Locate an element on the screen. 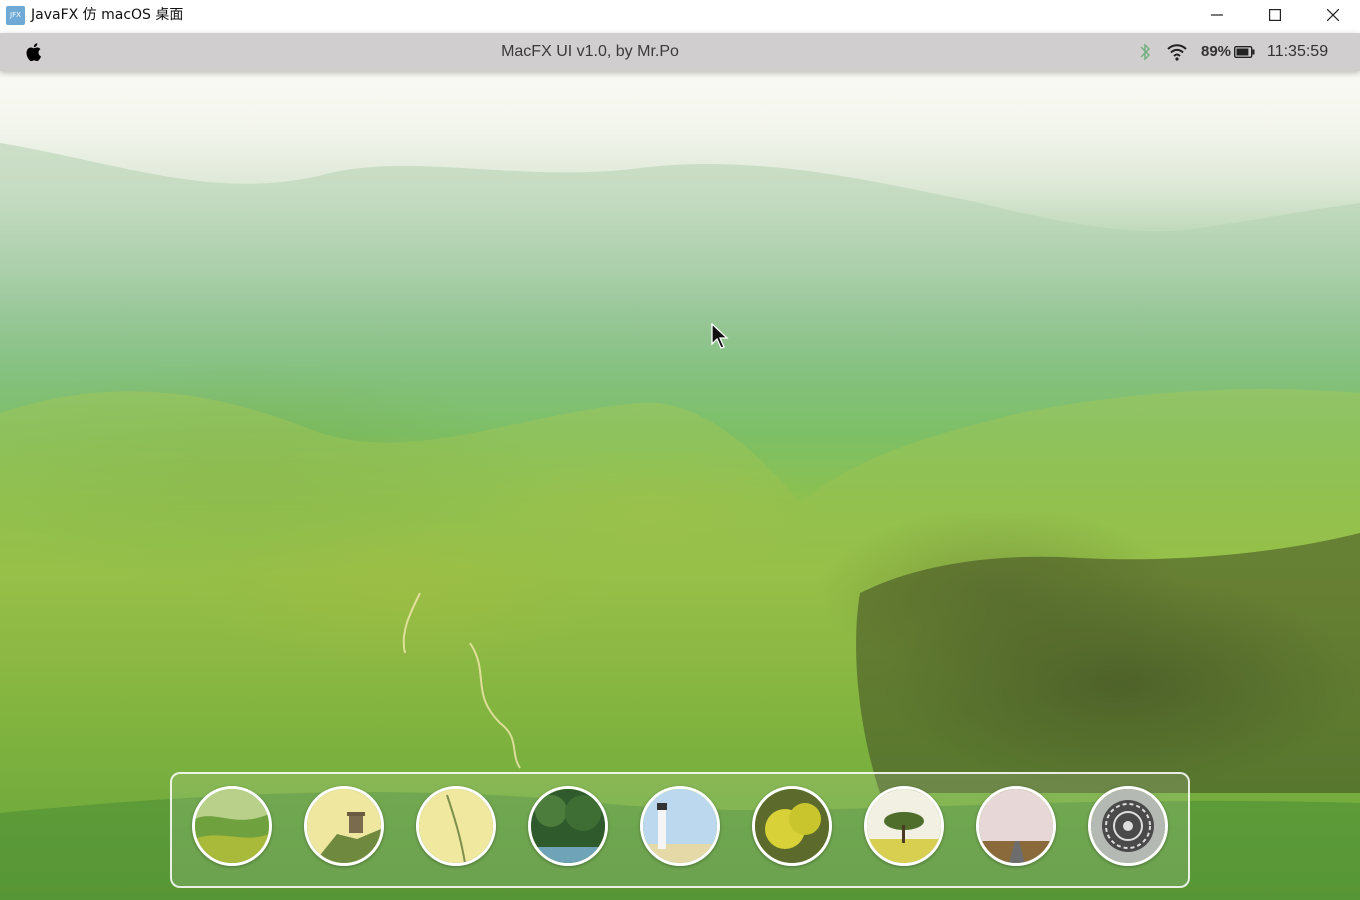 This screenshot has width=1360, height=900. arrow-cursor-icon is located at coordinates (720, 336).